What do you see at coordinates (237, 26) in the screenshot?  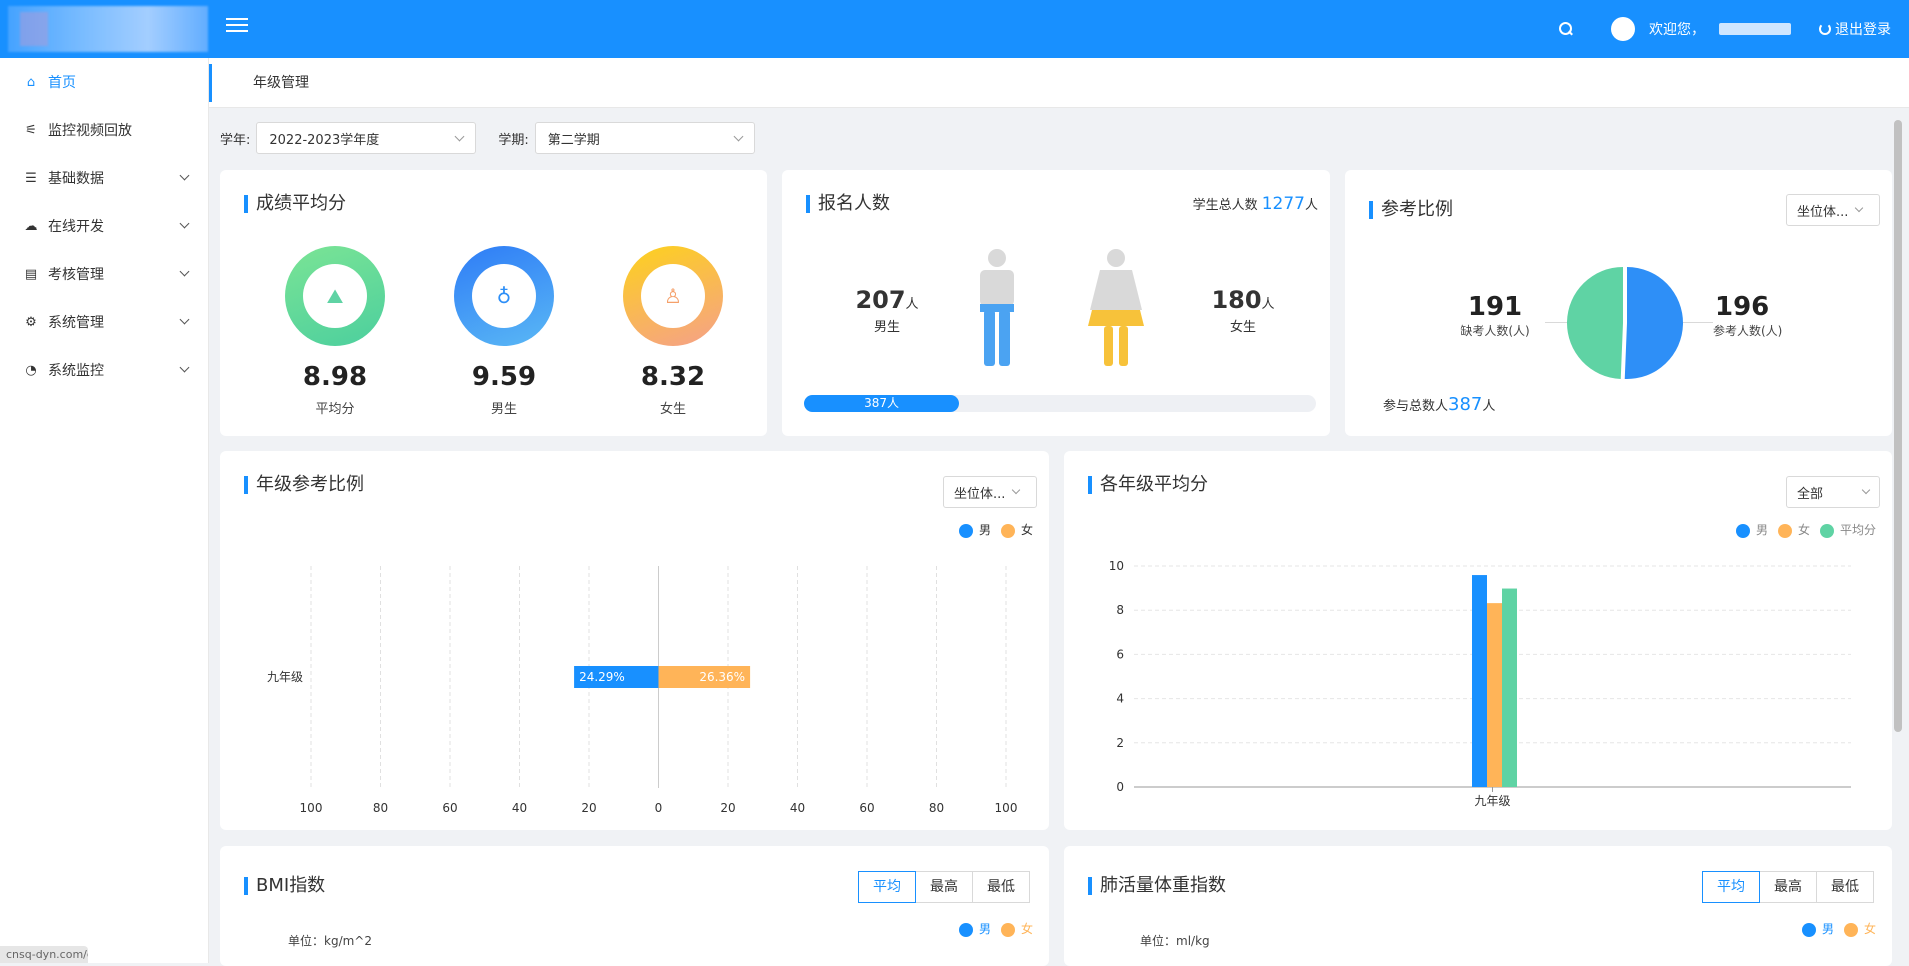 I see `menu-toggle-icon` at bounding box center [237, 26].